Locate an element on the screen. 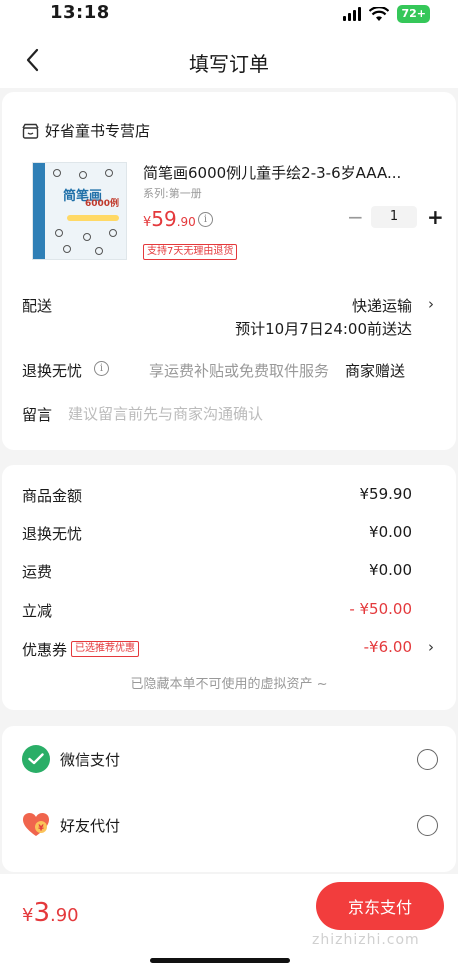 This screenshot has width=458, height=969. price-row-label: 商品金额 is located at coordinates (52, 496).